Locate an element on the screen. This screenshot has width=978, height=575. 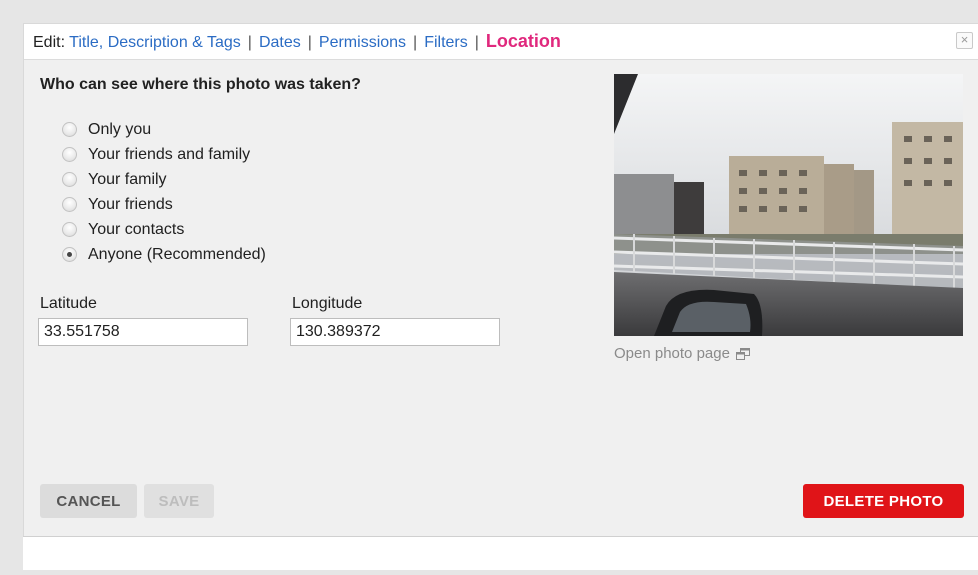
cancel-button: CANCEL is located at coordinates (88, 501).